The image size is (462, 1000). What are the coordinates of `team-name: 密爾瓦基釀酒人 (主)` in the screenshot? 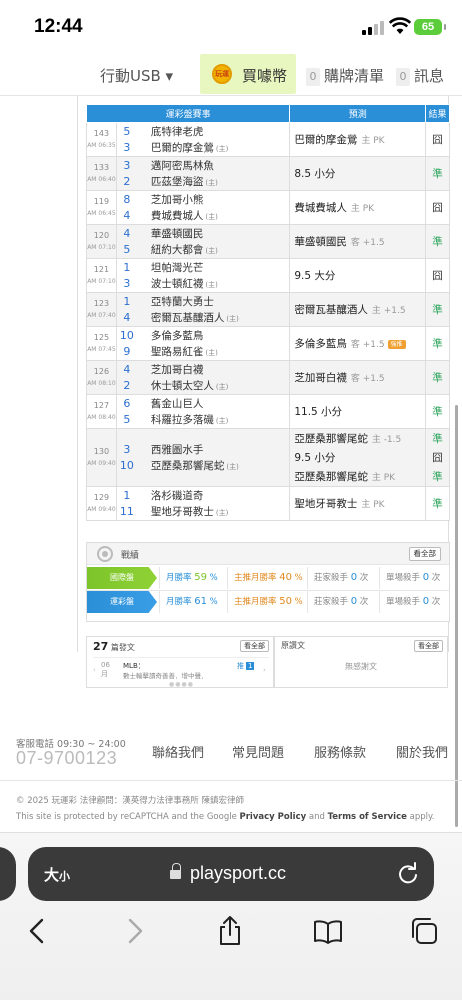 It's located at (195, 317).